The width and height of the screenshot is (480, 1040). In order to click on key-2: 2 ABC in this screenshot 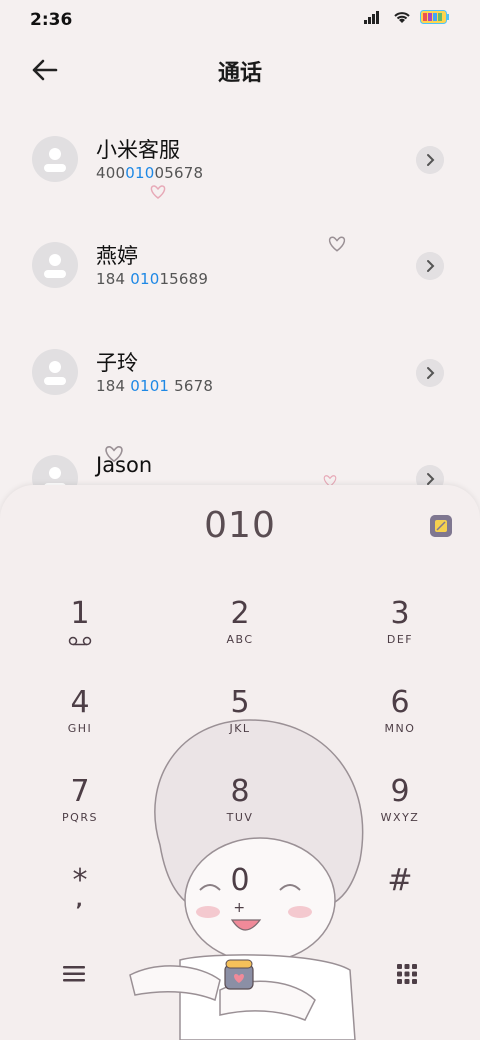, I will do `click(240, 637)`.